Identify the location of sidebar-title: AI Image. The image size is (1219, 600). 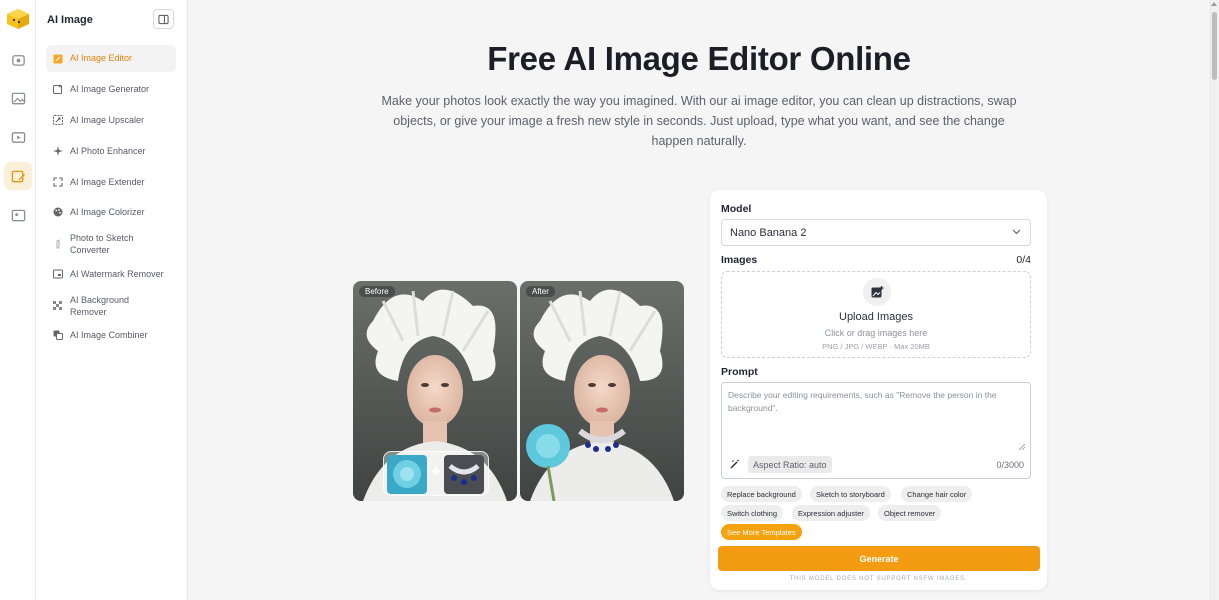
(70, 20).